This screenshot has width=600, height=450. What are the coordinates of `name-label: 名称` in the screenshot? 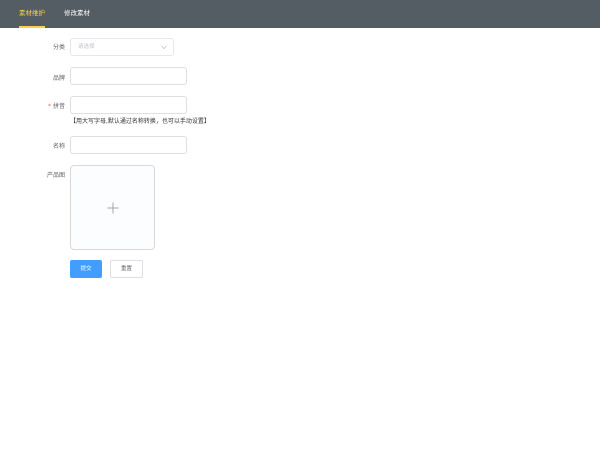 It's located at (58, 146).